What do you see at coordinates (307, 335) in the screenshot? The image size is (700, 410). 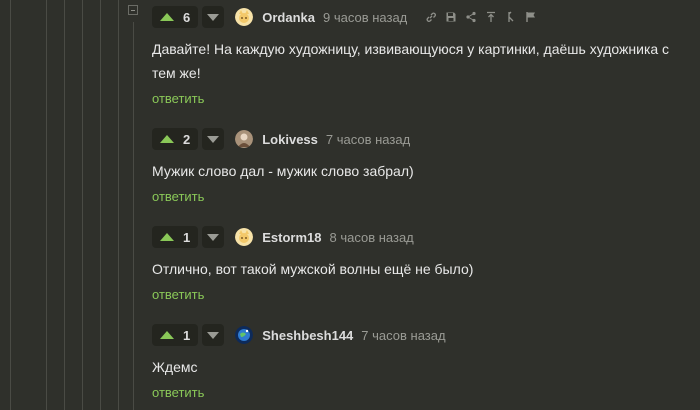 I see `username: Sheshbesh144` at bounding box center [307, 335].